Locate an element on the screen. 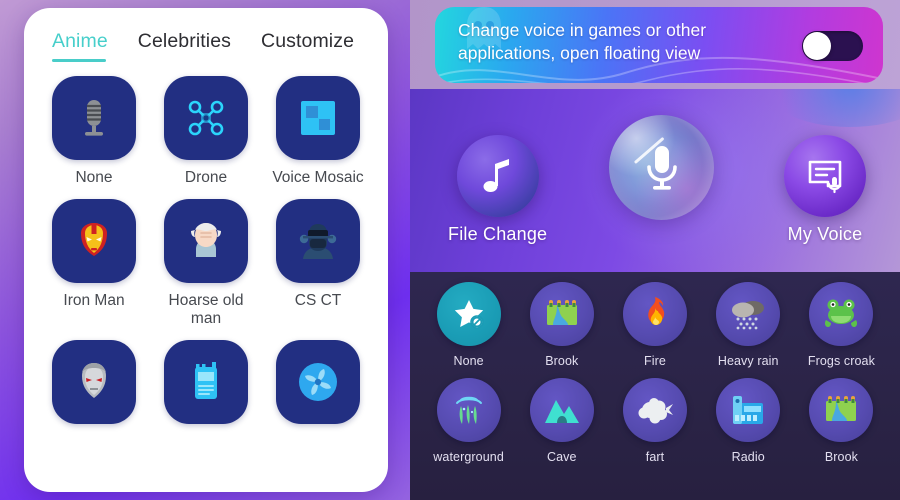 The width and height of the screenshot is (900, 500). tab-customize: Customize is located at coordinates (307, 46).